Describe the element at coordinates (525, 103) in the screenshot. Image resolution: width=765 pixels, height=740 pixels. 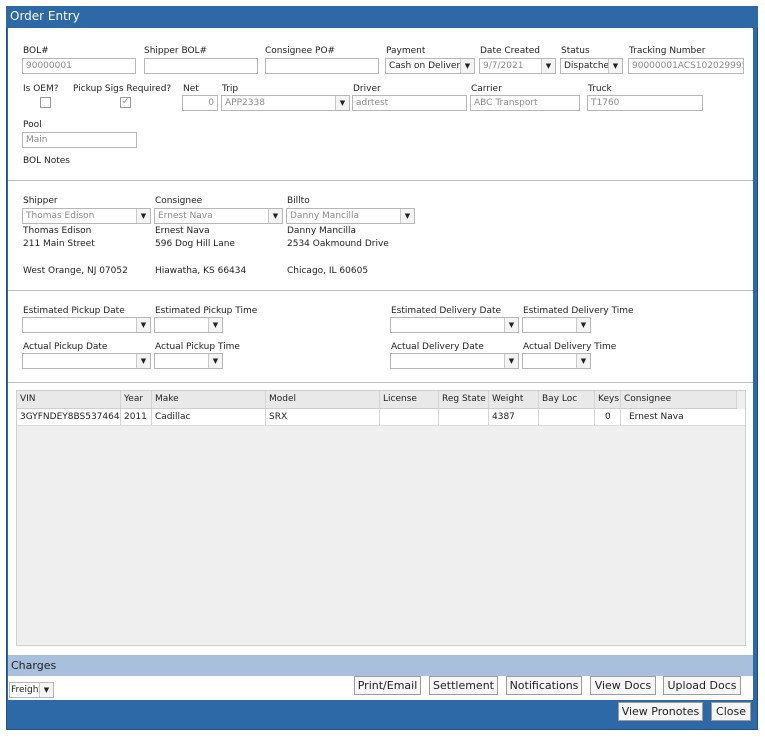
I see `carrier-input: ABC Transport` at that location.